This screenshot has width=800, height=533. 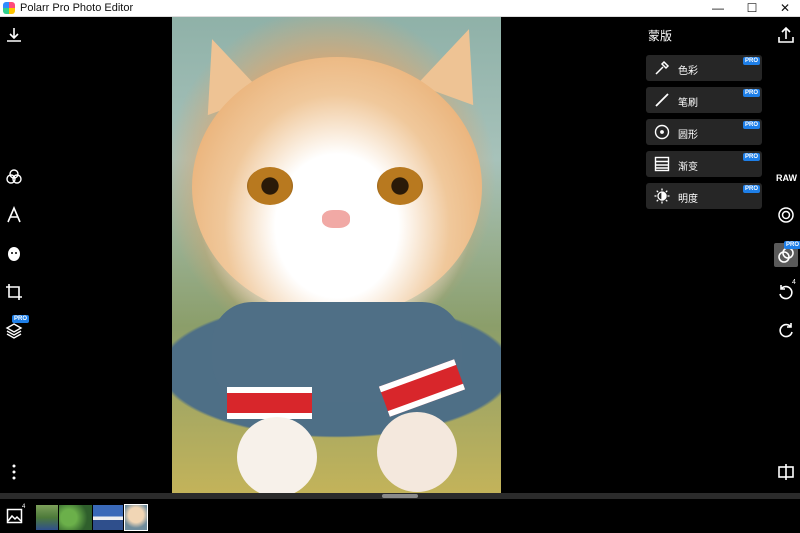 I want to click on adjust-icon, so click(x=786, y=216).